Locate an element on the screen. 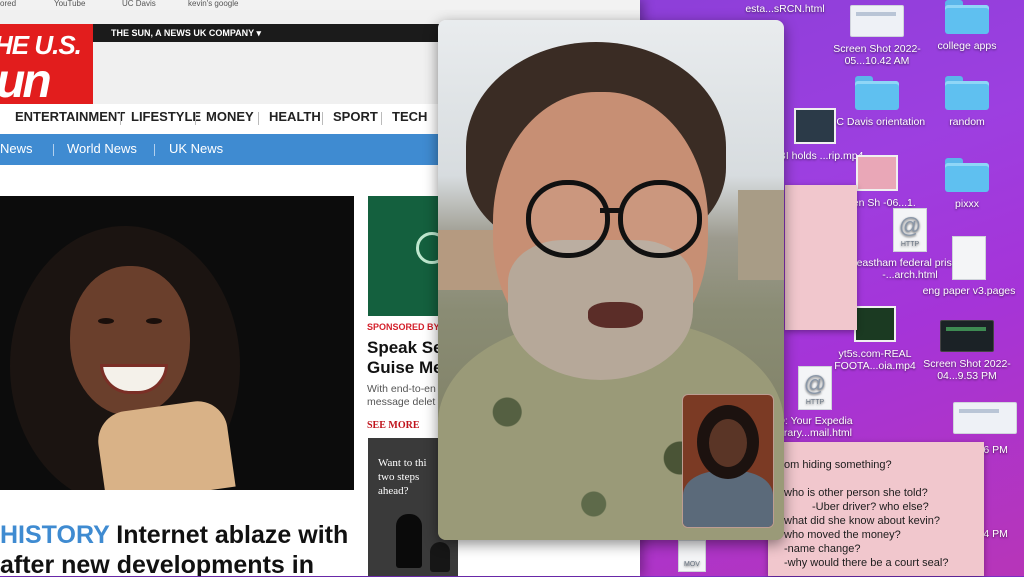 The height and width of the screenshot is (577, 1024). desktop-file-screenshot is located at coordinates (977, 421).